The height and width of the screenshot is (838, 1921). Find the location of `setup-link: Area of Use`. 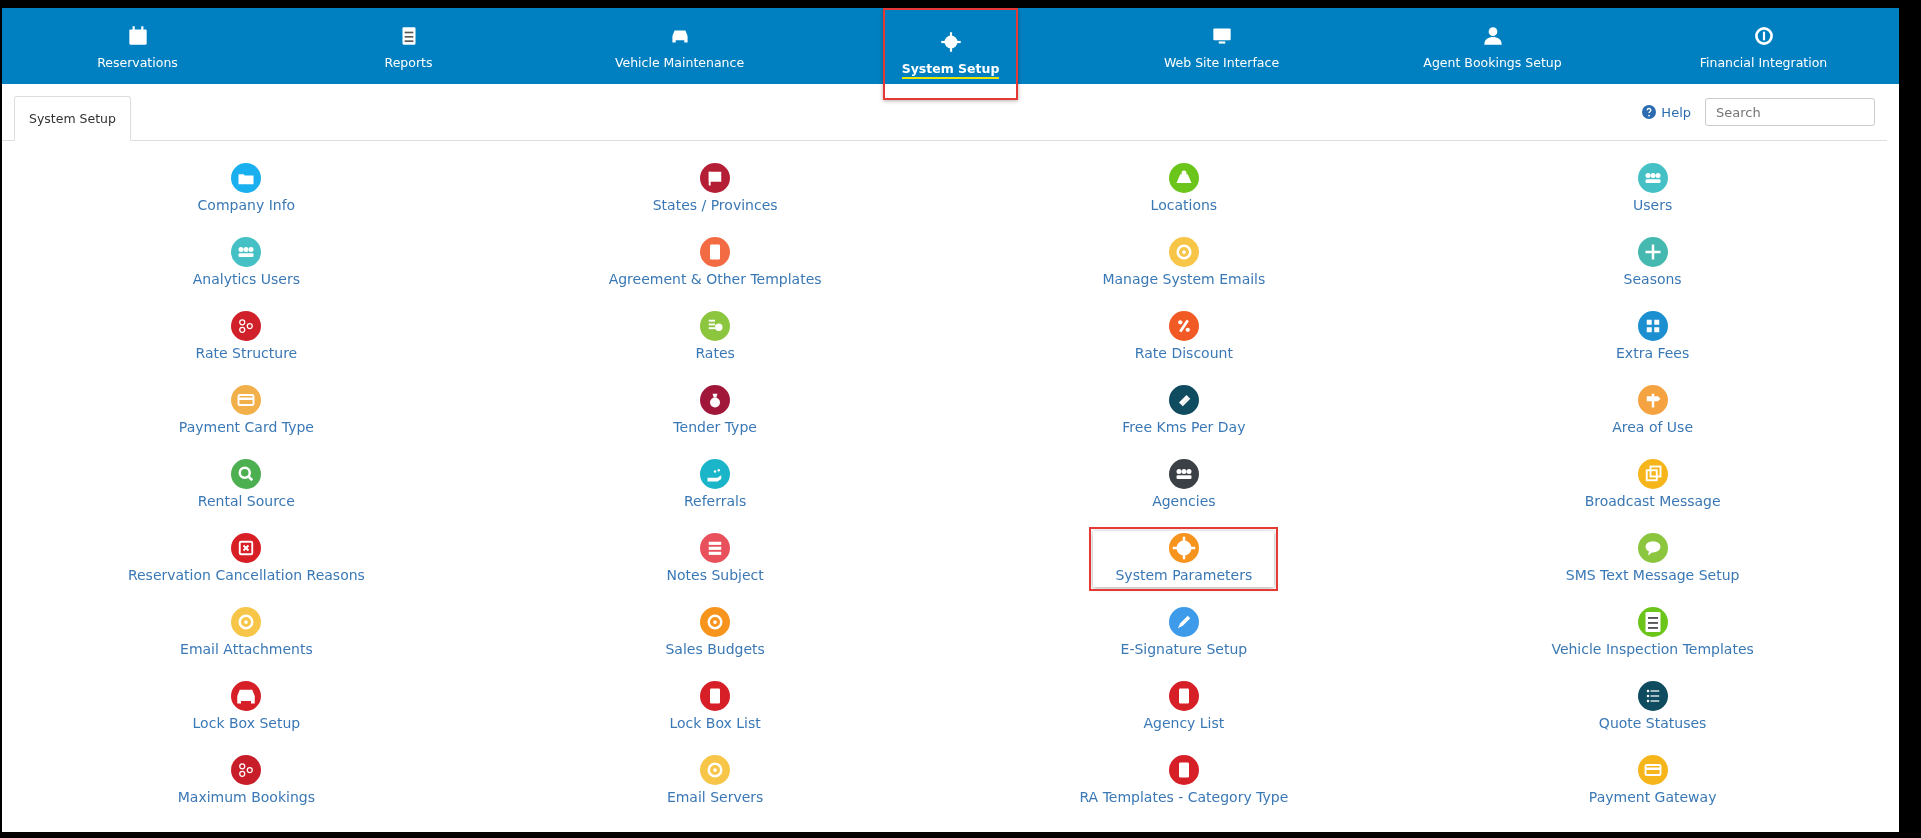

setup-link: Area of Use is located at coordinates (1652, 410).